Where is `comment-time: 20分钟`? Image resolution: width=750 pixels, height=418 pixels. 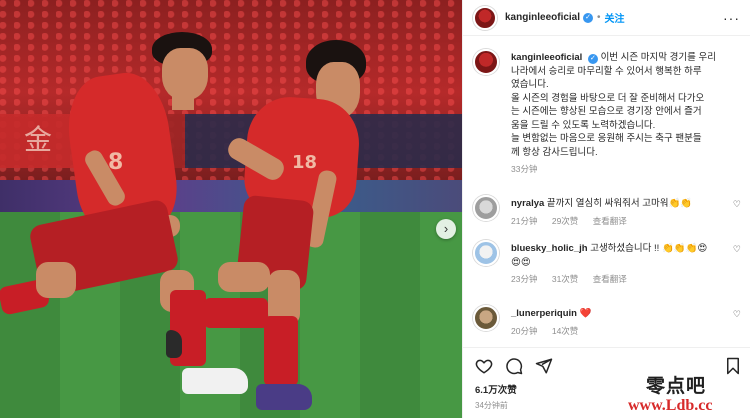
comment-time: 20分钟 is located at coordinates (524, 330).